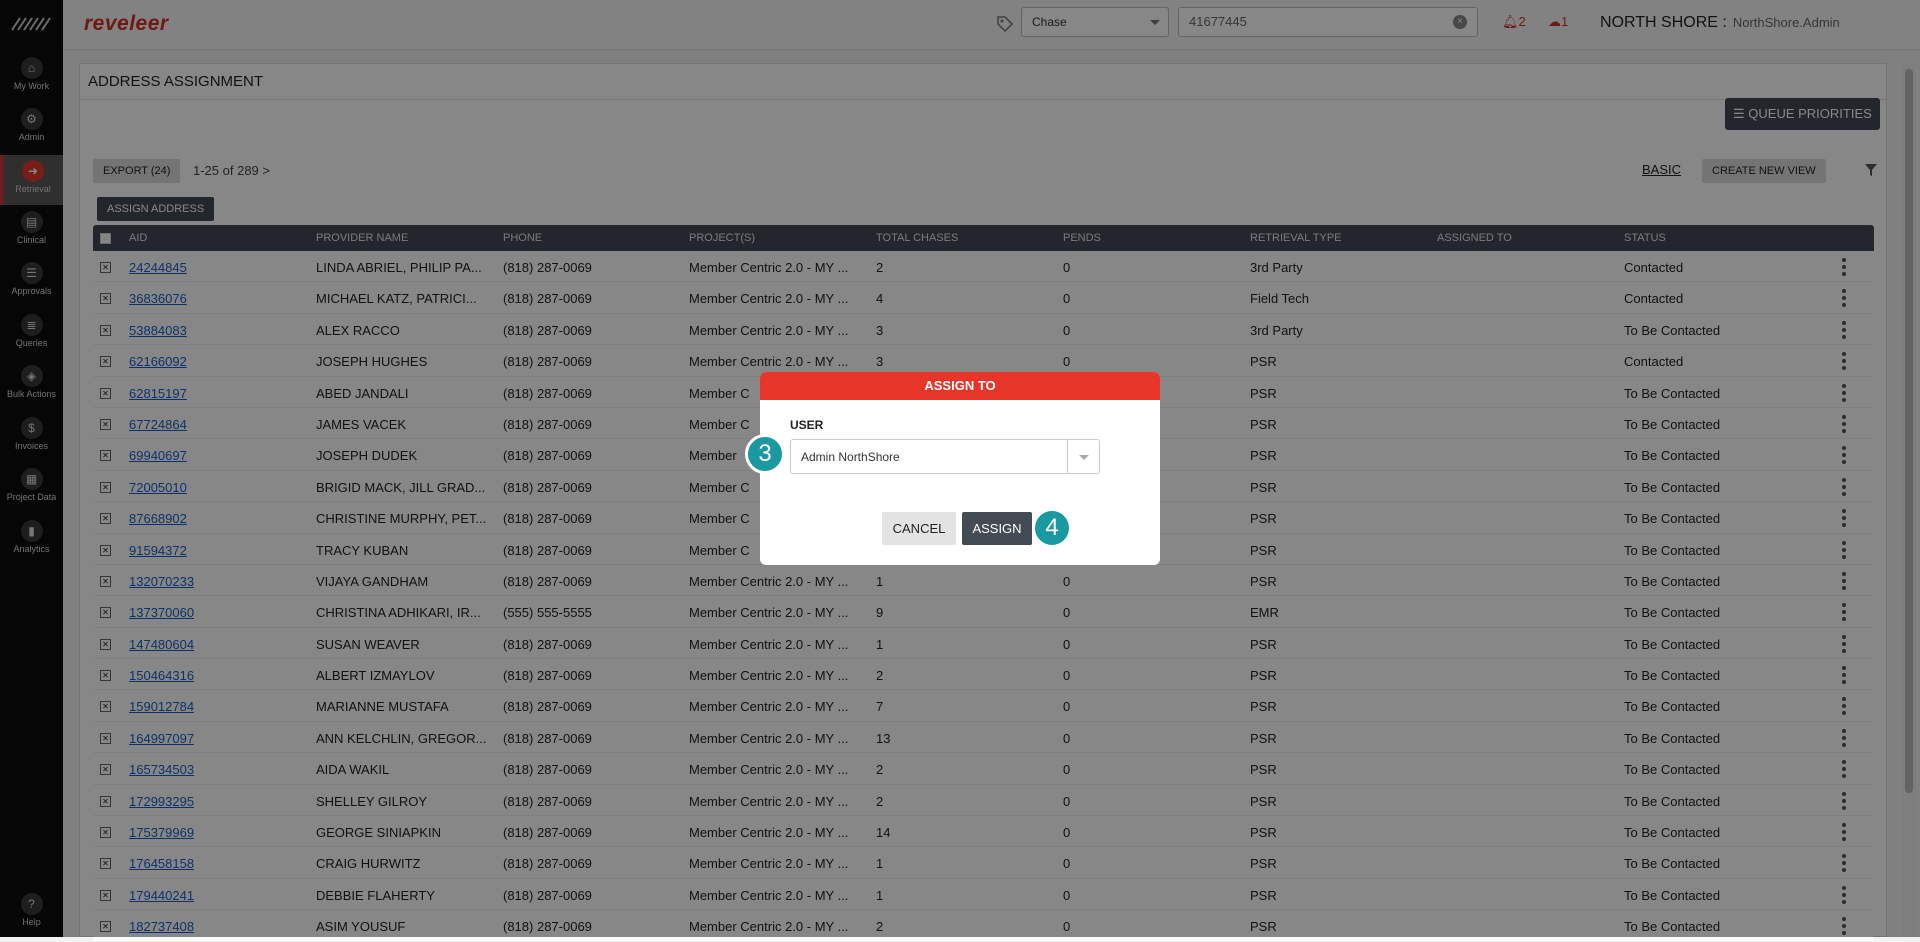 This screenshot has width=1920, height=942. What do you see at coordinates (807, 425) in the screenshot?
I see `user-label: USER` at bounding box center [807, 425].